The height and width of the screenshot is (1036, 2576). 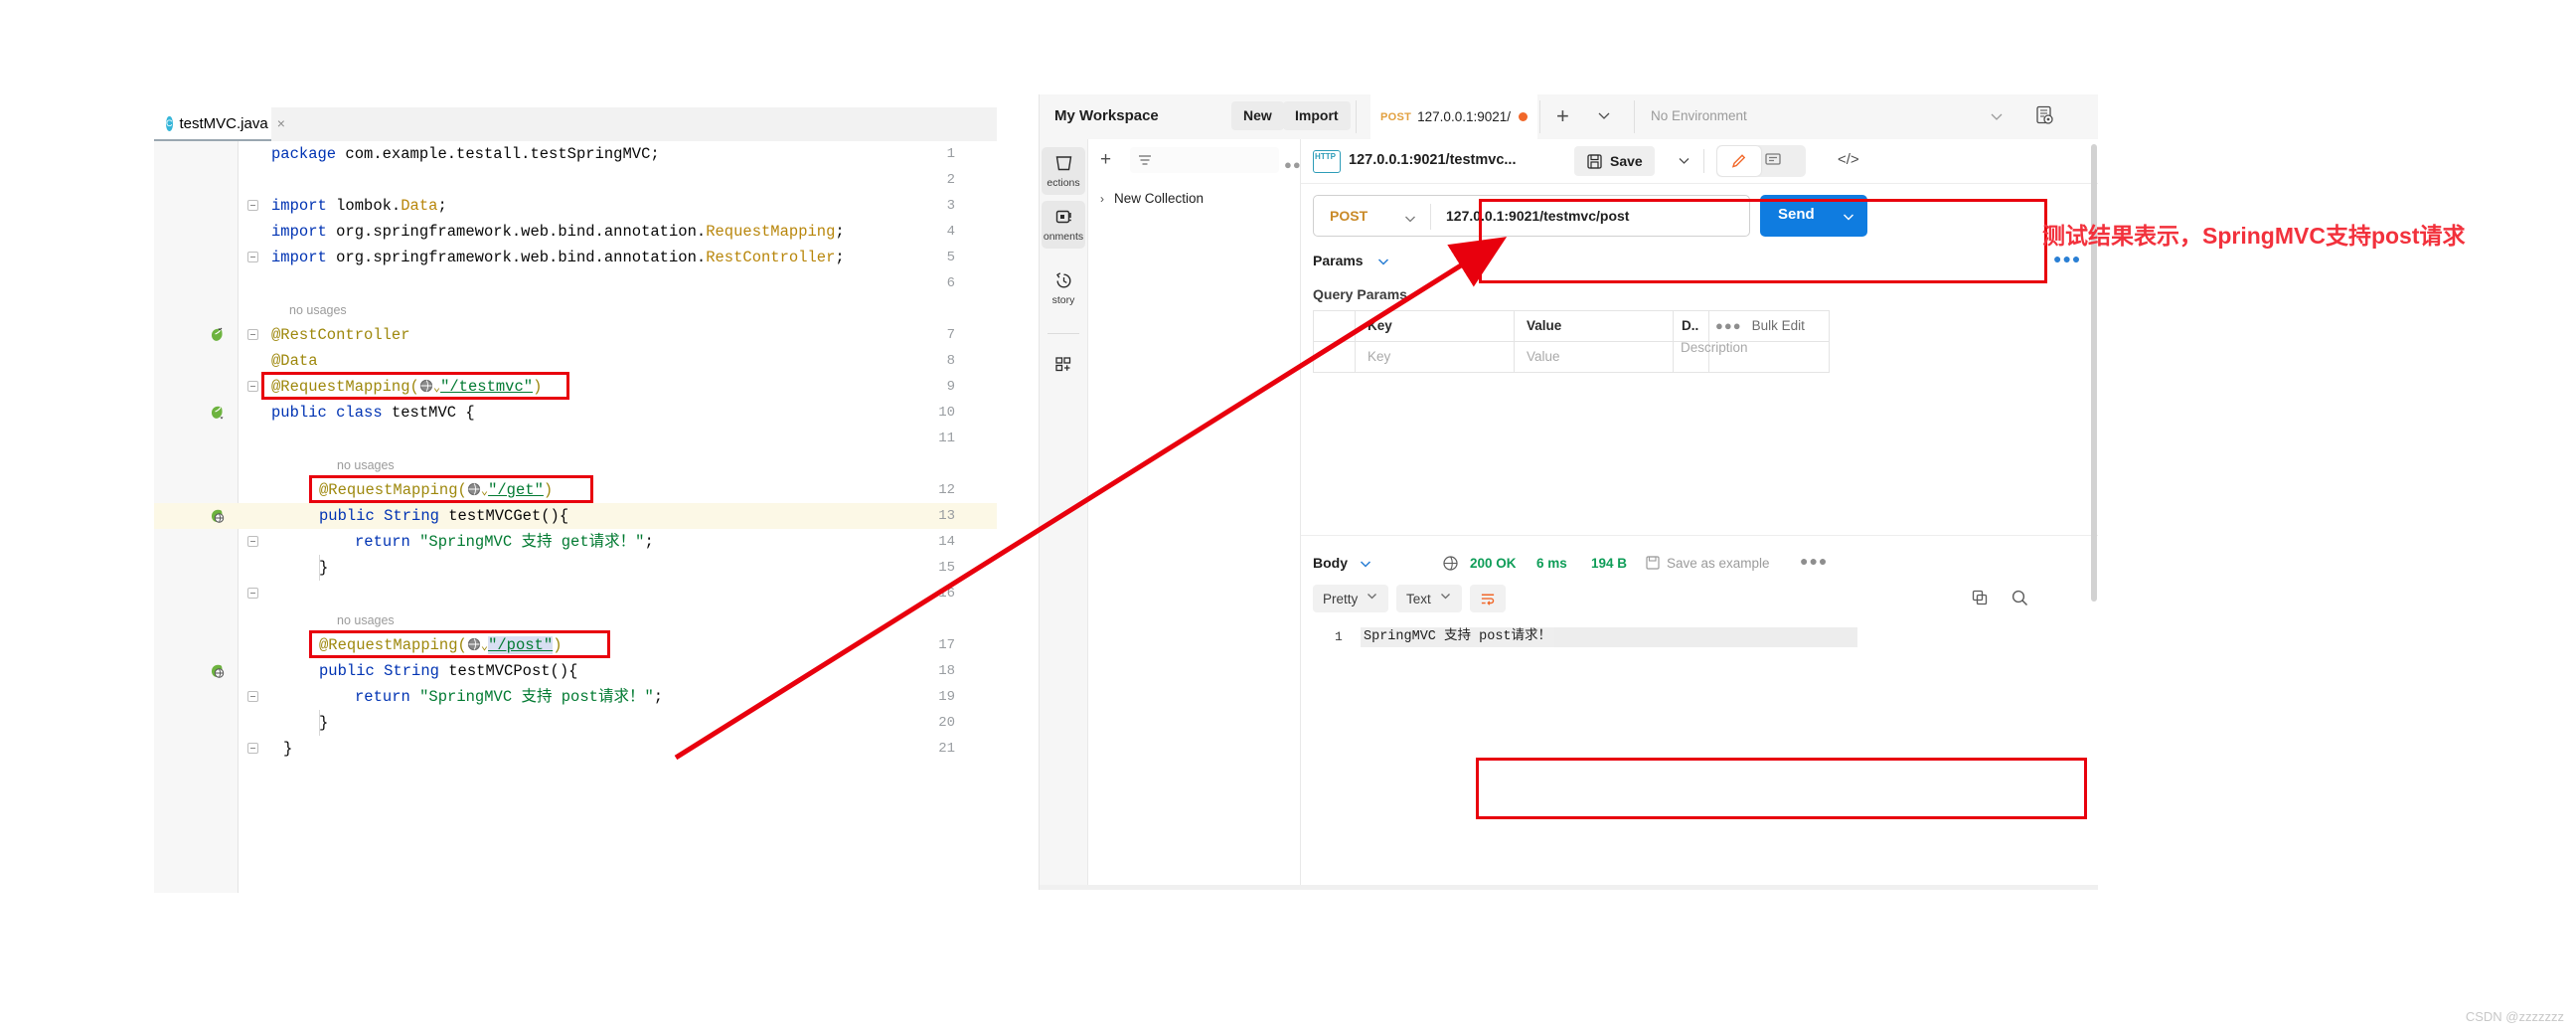 I want to click on keyword-return: return, so click(x=382, y=542).